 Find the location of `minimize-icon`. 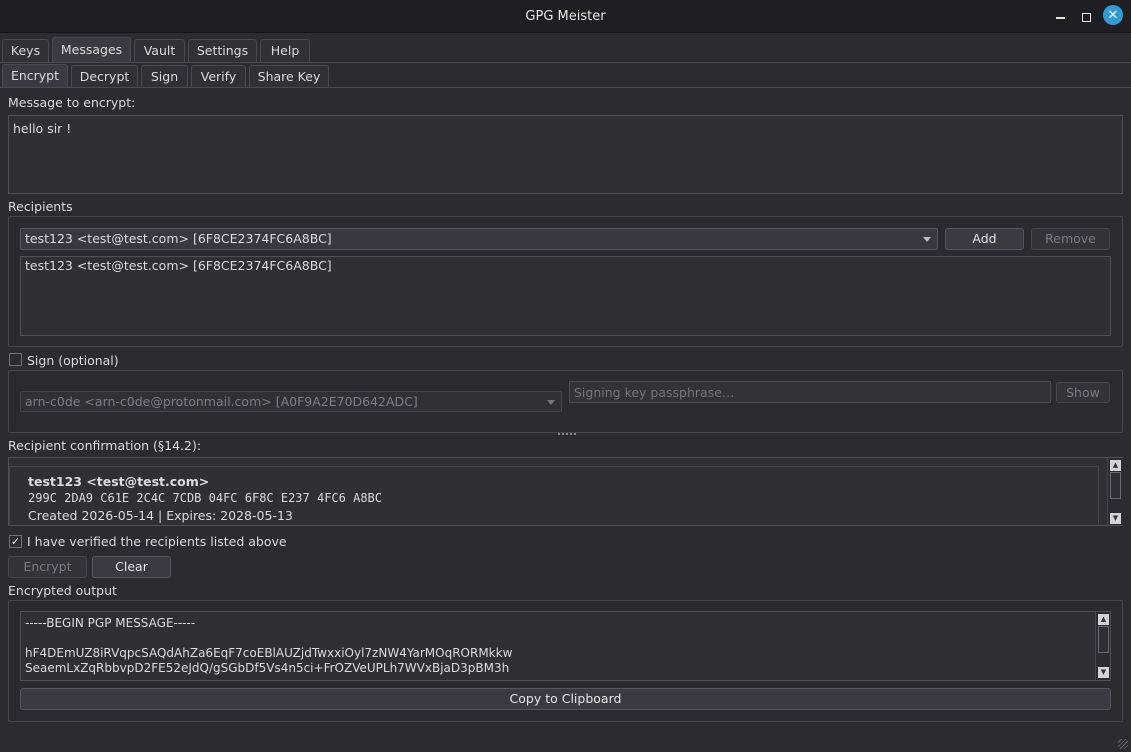

minimize-icon is located at coordinates (1060, 18).